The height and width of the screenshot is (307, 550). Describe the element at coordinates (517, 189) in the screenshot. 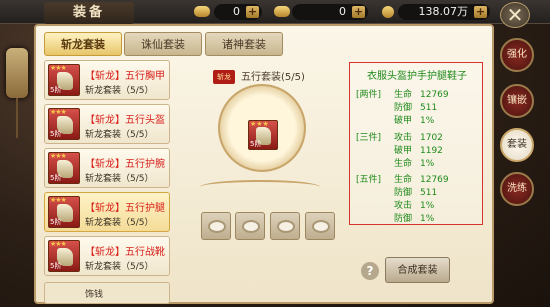

I see `side-tab-refine: 洗练` at that location.